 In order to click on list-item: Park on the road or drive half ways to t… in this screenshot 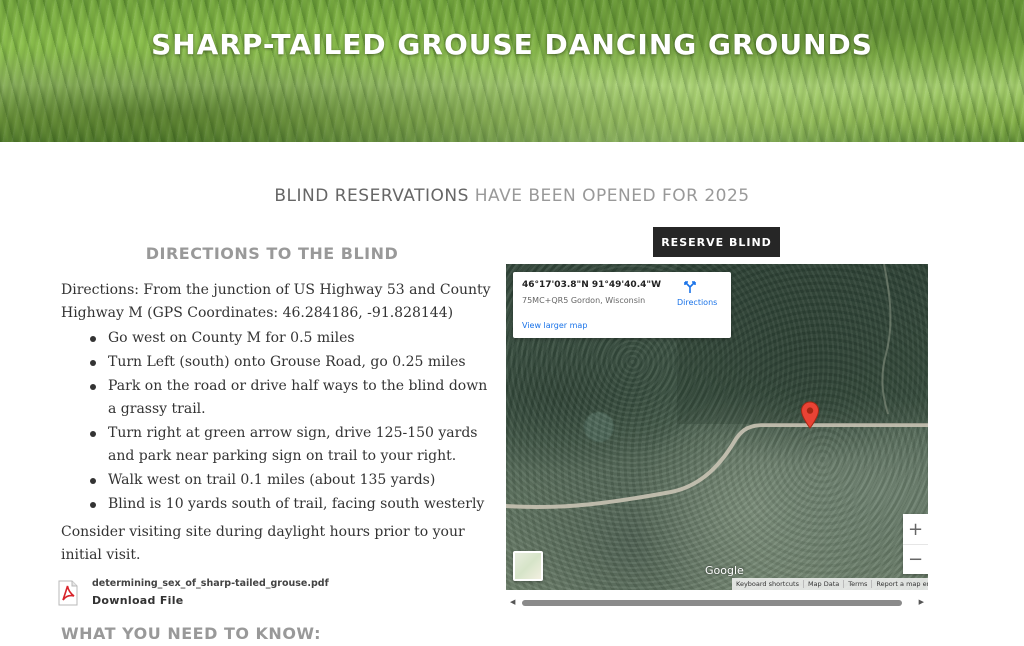, I will do `click(288, 398)`.